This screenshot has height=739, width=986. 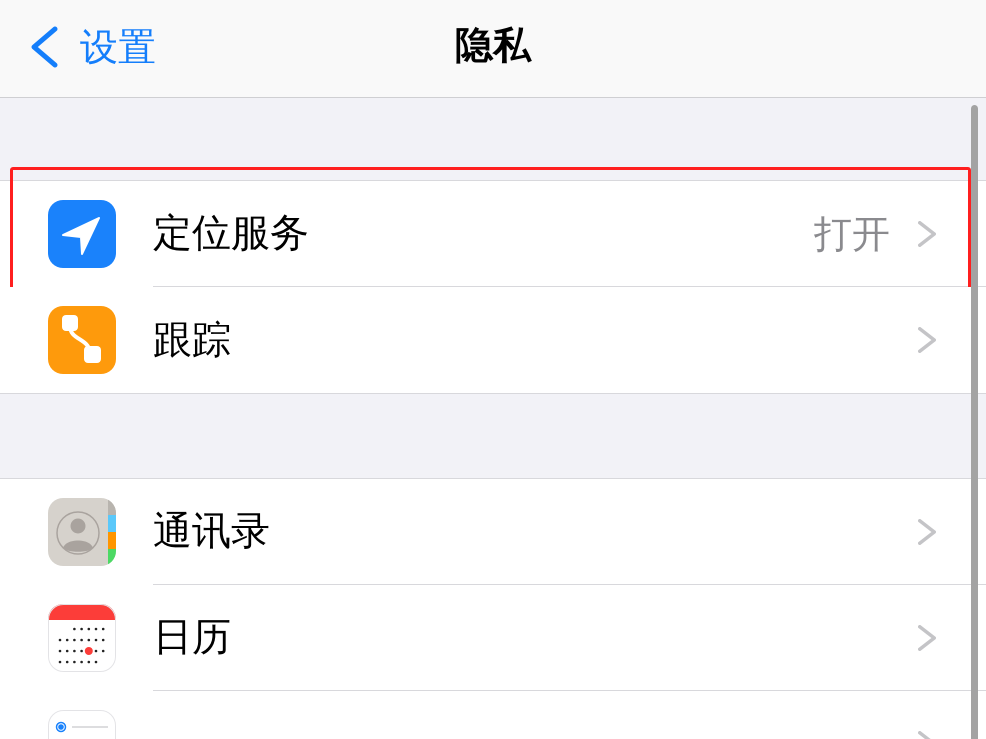 I want to click on nav-title: 隐私, so click(x=493, y=45).